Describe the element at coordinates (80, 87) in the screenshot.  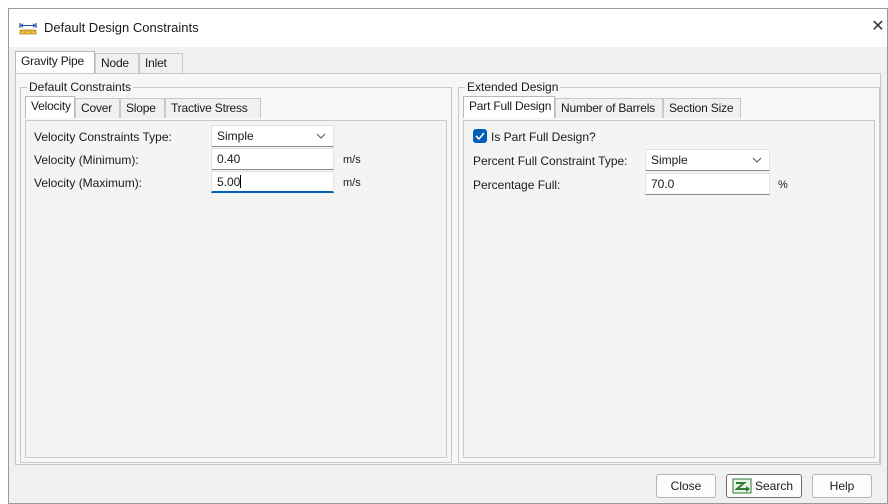
I see `default-constraints-title: Default Constraints` at that location.